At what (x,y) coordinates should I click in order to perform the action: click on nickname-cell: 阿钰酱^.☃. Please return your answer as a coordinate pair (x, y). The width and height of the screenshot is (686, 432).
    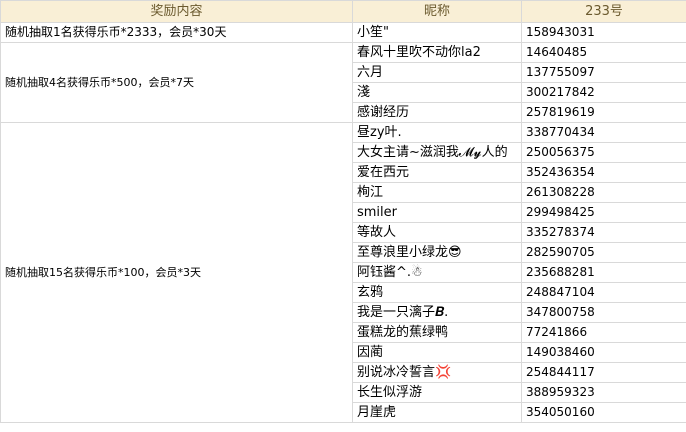
    Looking at the image, I should click on (437, 272).